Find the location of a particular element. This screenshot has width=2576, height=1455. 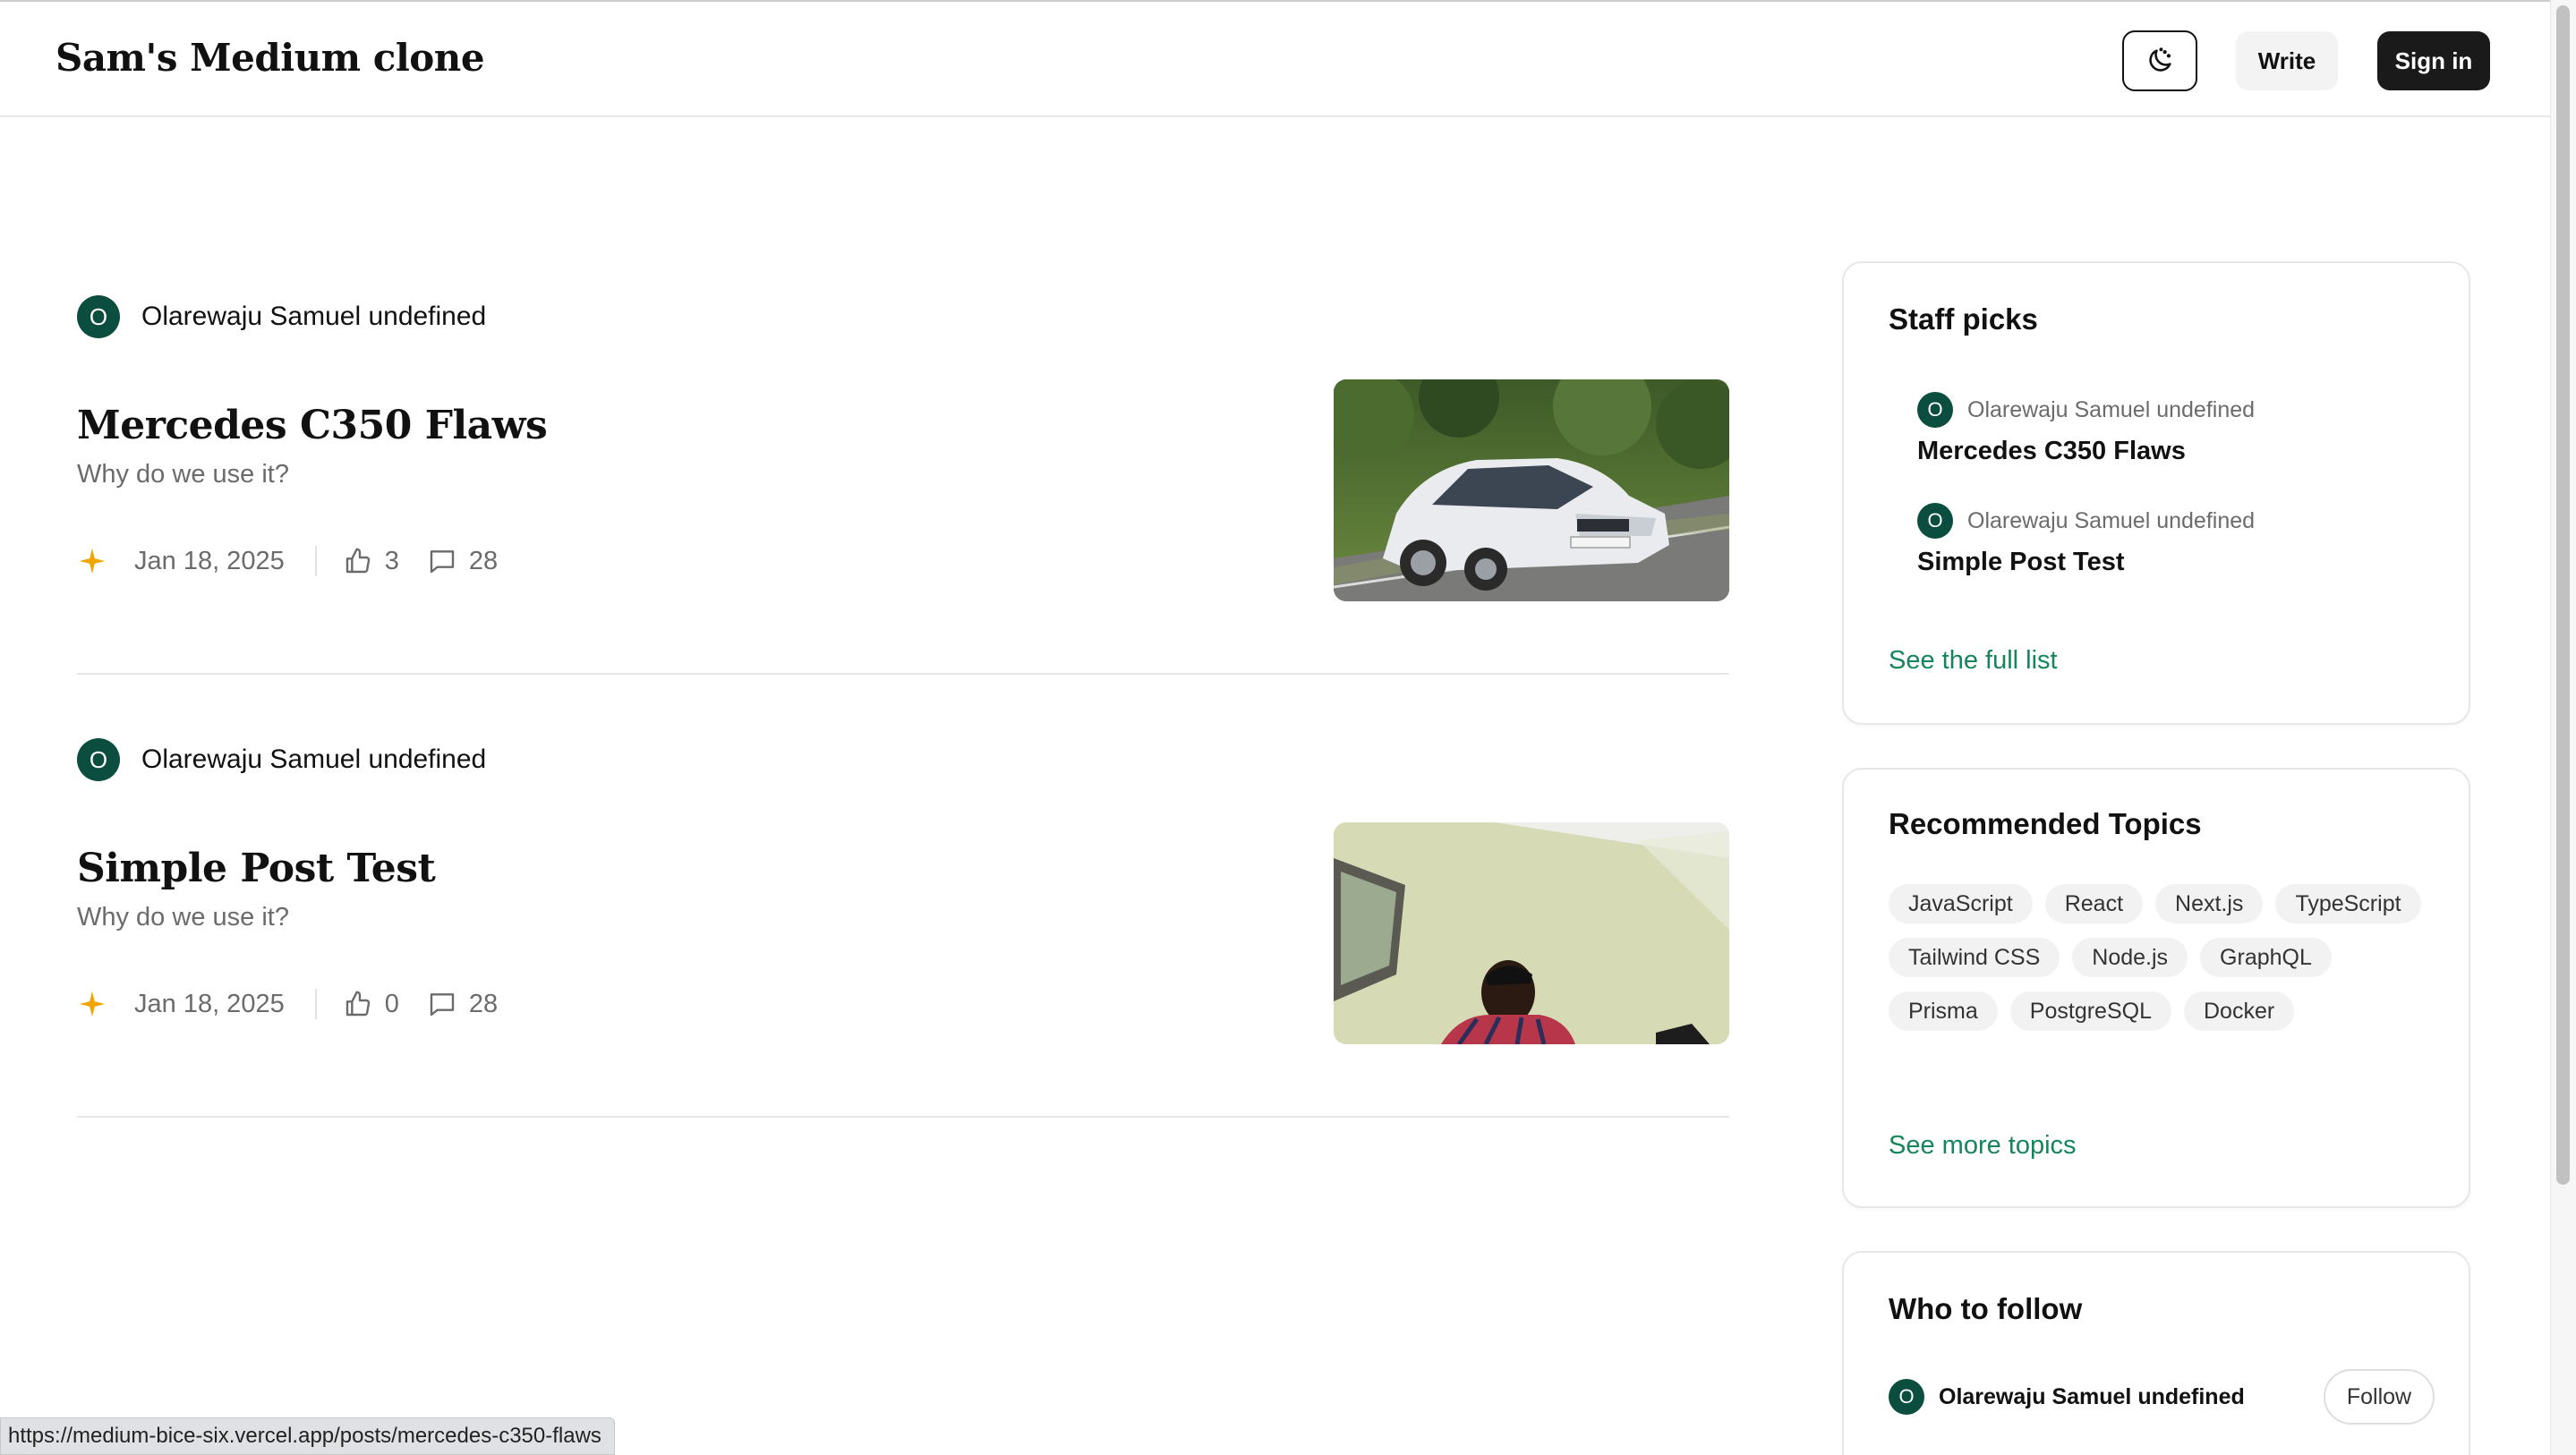

theme-toggle-button is located at coordinates (2159, 60).